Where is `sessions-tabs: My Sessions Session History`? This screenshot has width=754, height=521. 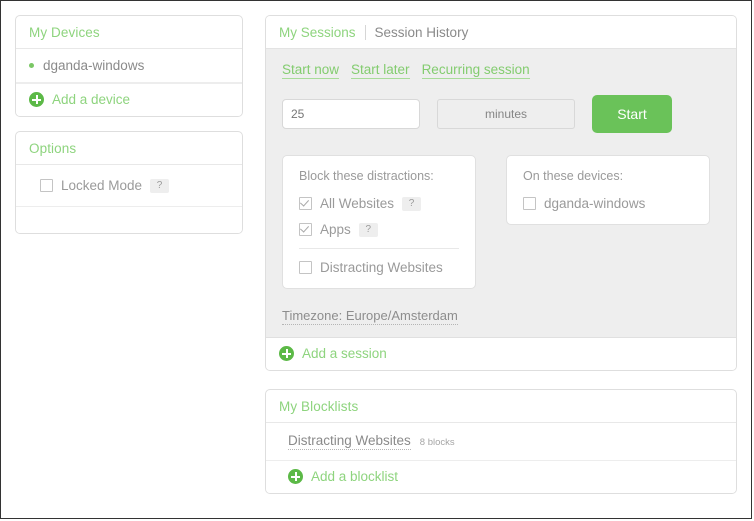
sessions-tabs: My Sessions Session History is located at coordinates (501, 32).